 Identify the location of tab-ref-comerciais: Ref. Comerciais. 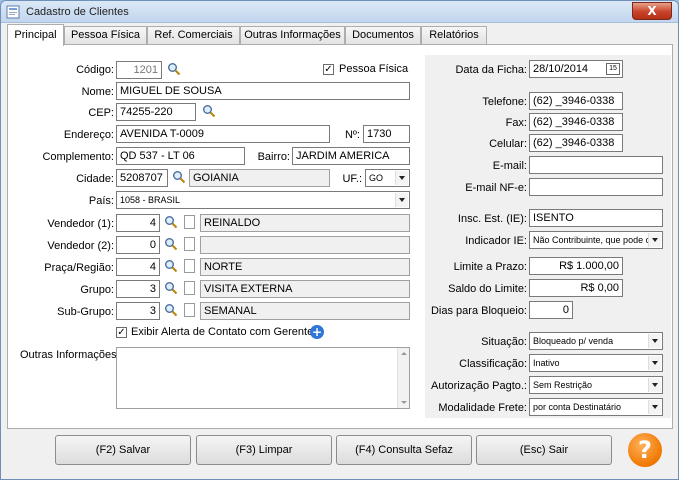
(193, 35).